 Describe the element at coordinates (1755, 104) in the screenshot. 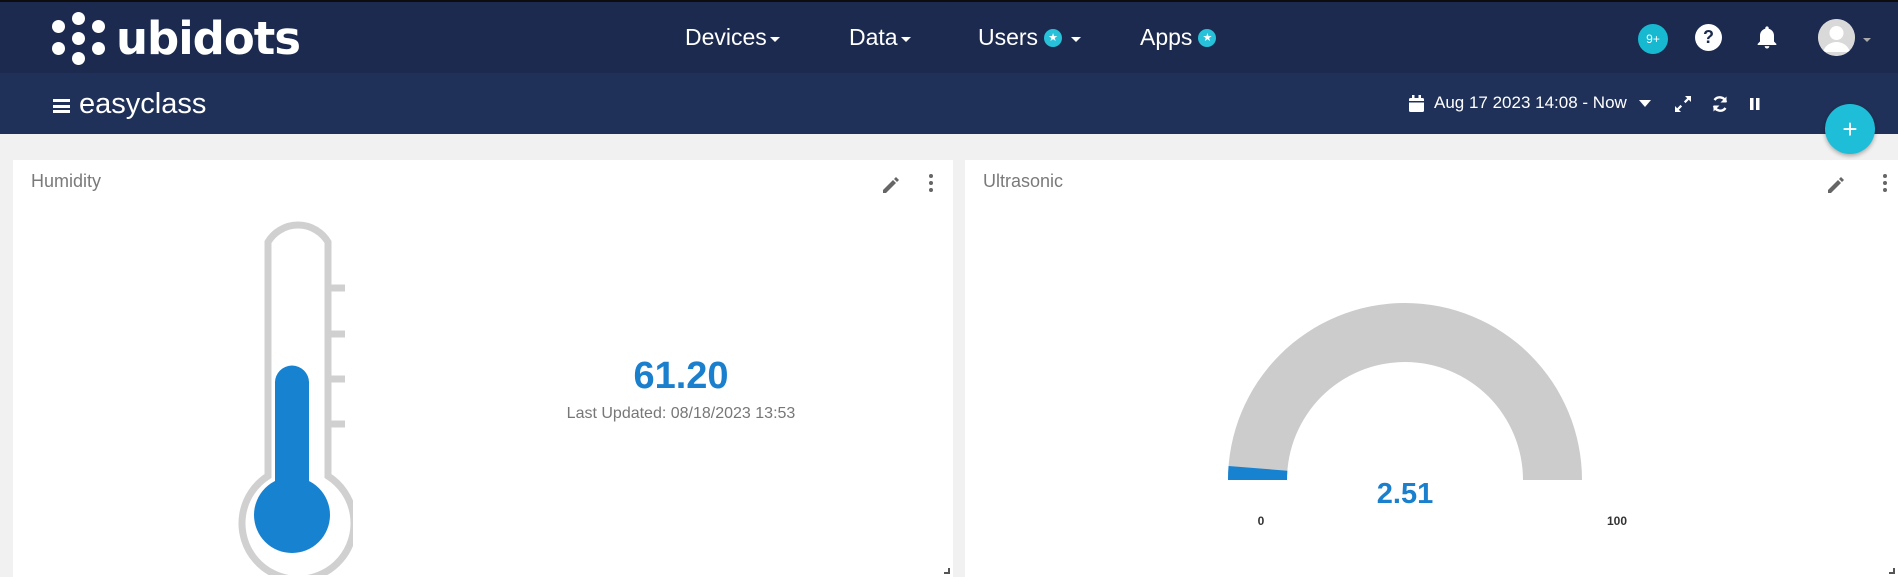

I see `pause-icon` at that location.